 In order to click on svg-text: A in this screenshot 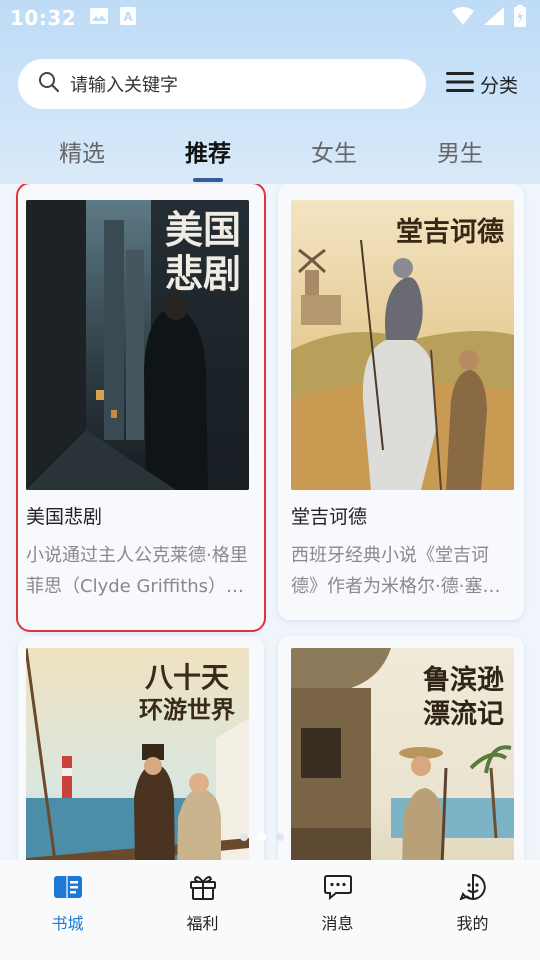, I will do `click(129, 17)`.